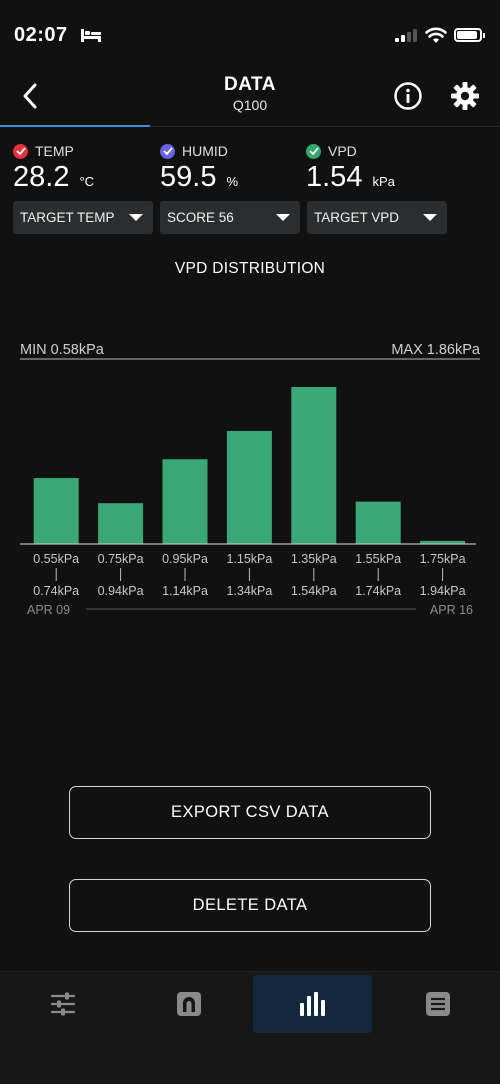 The height and width of the screenshot is (1084, 500). I want to click on back-button, so click(30, 96).